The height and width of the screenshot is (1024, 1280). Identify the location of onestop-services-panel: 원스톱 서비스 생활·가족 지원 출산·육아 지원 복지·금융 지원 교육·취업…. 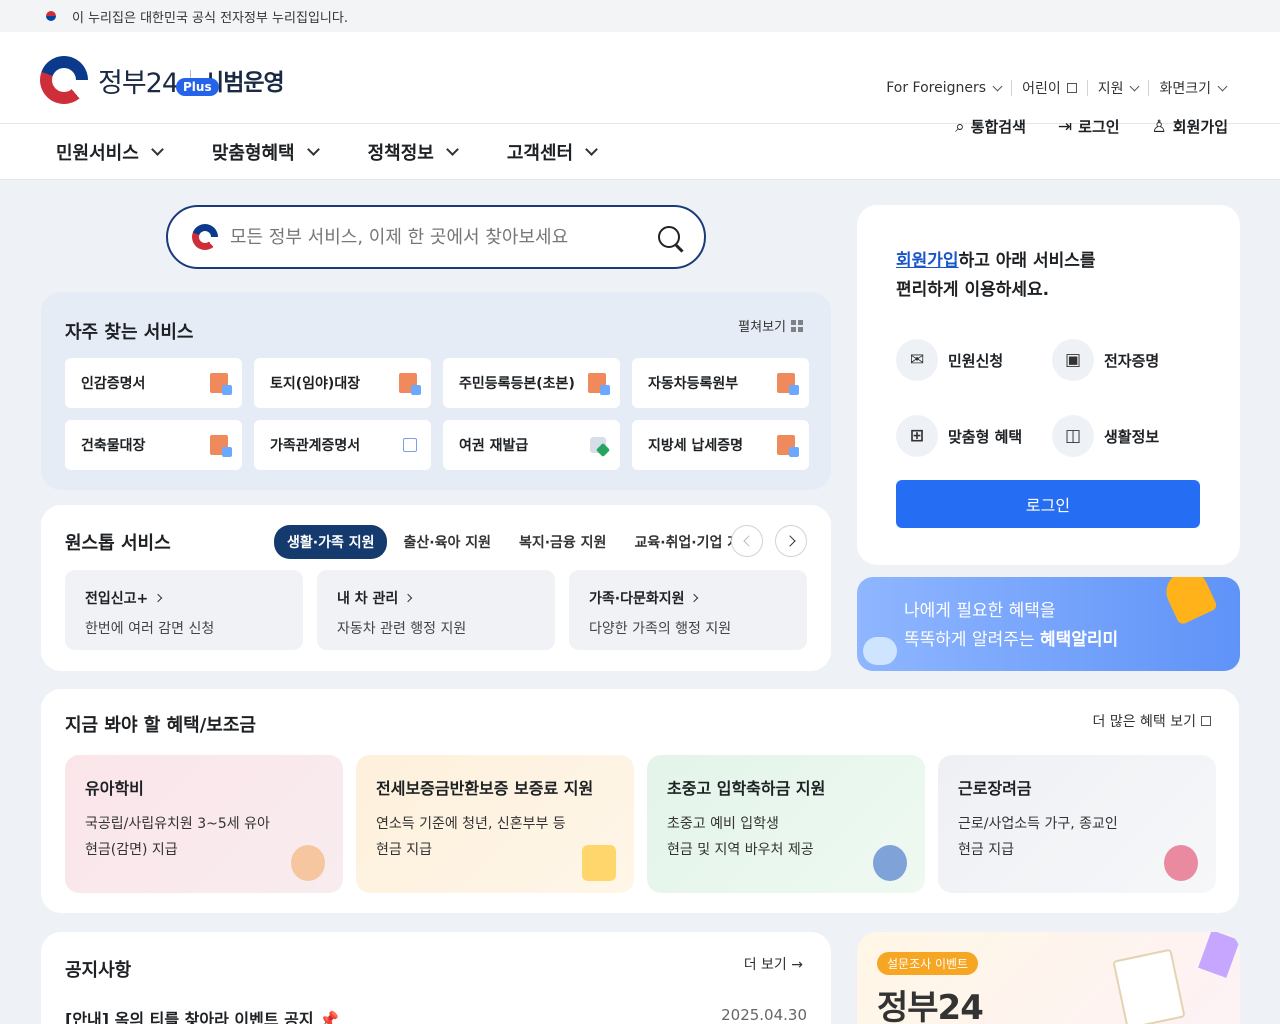
(436, 588).